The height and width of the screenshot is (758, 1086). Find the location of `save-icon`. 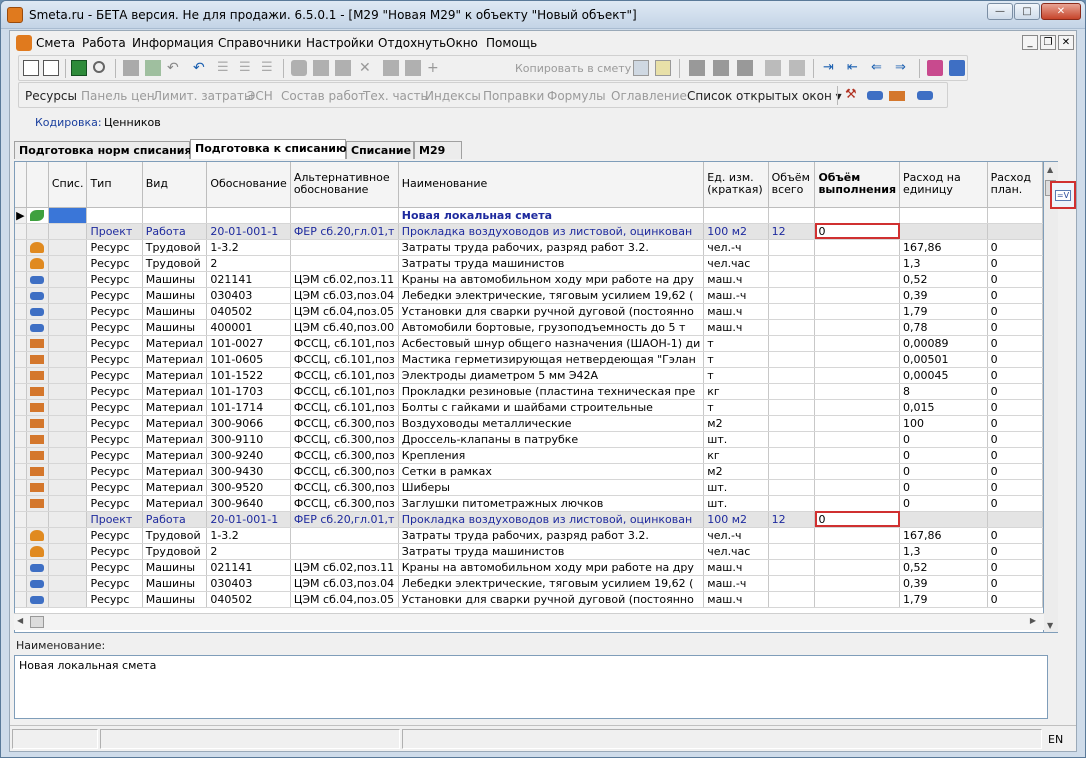

save-icon is located at coordinates (131, 68).